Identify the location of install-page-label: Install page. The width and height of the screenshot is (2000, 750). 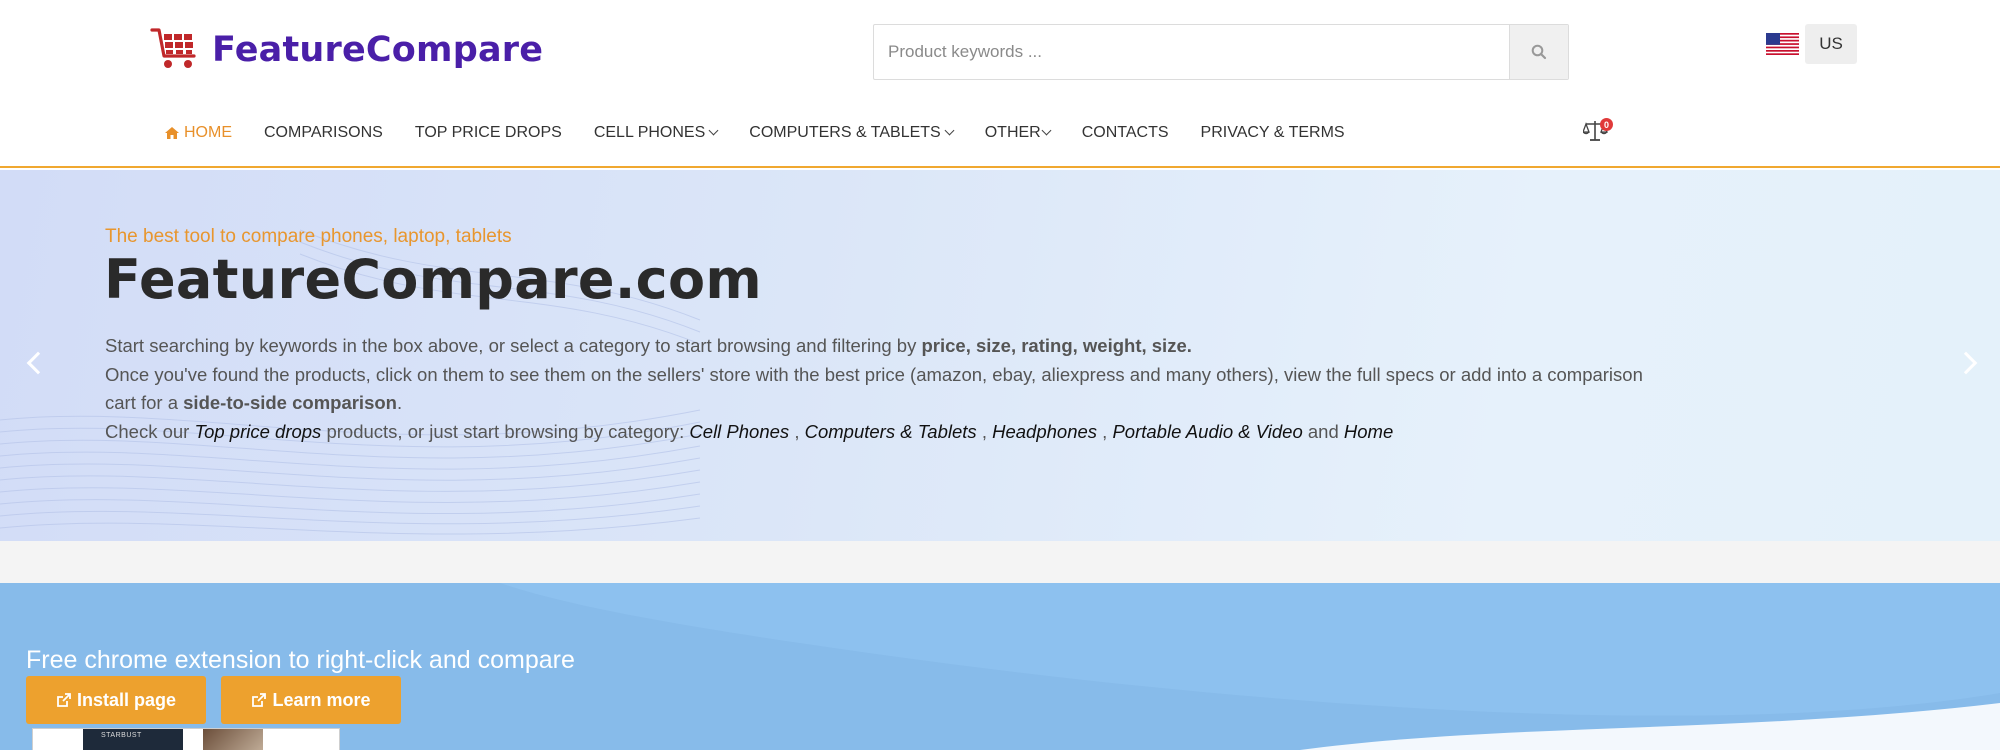
(126, 699).